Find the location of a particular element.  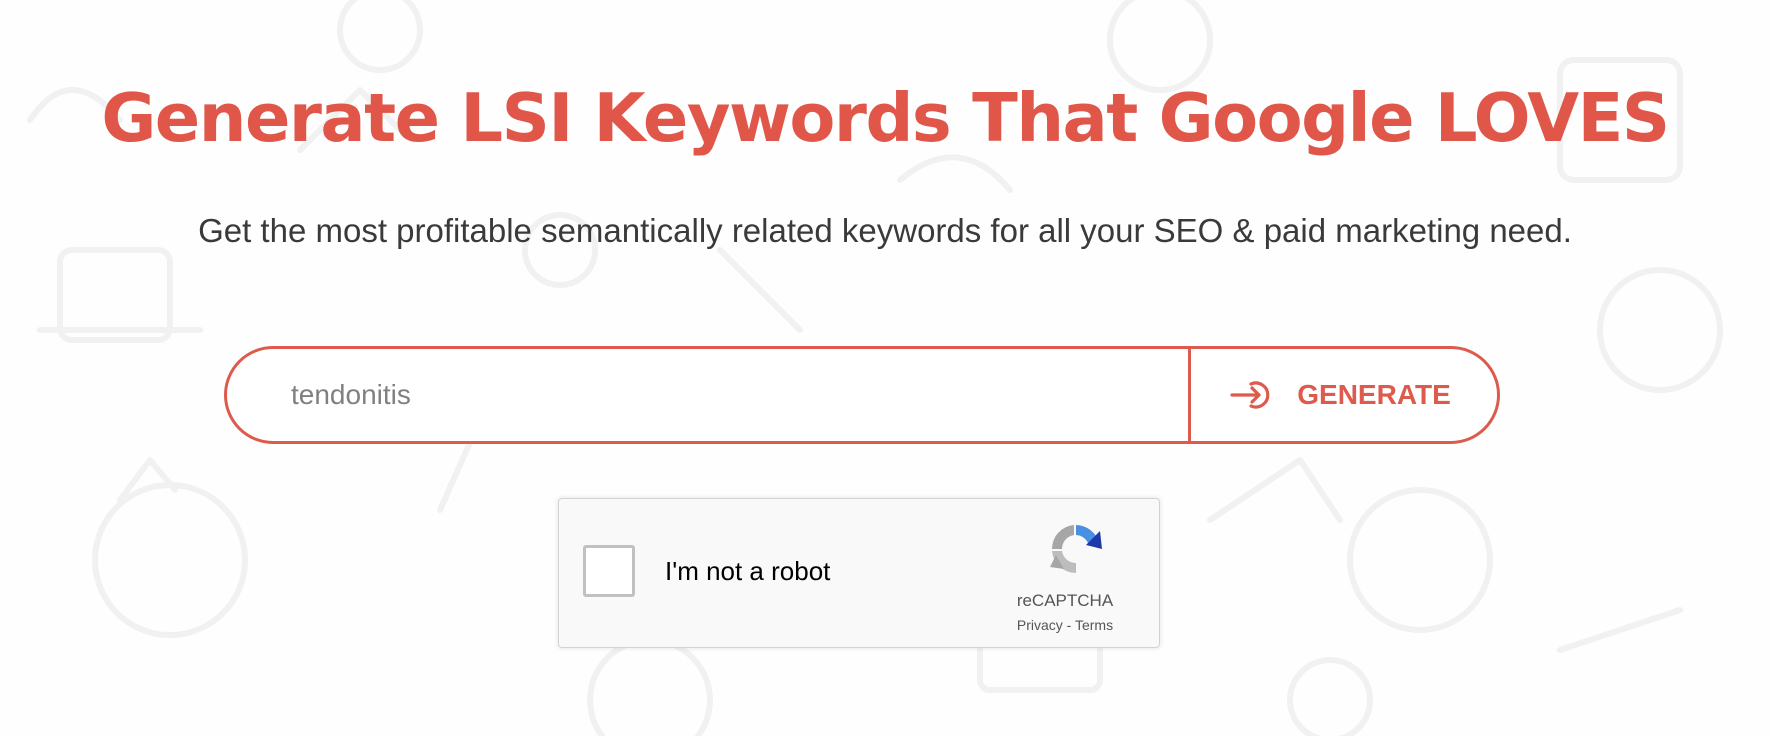

recaptcha-label: I'm not a robot is located at coordinates (748, 571).